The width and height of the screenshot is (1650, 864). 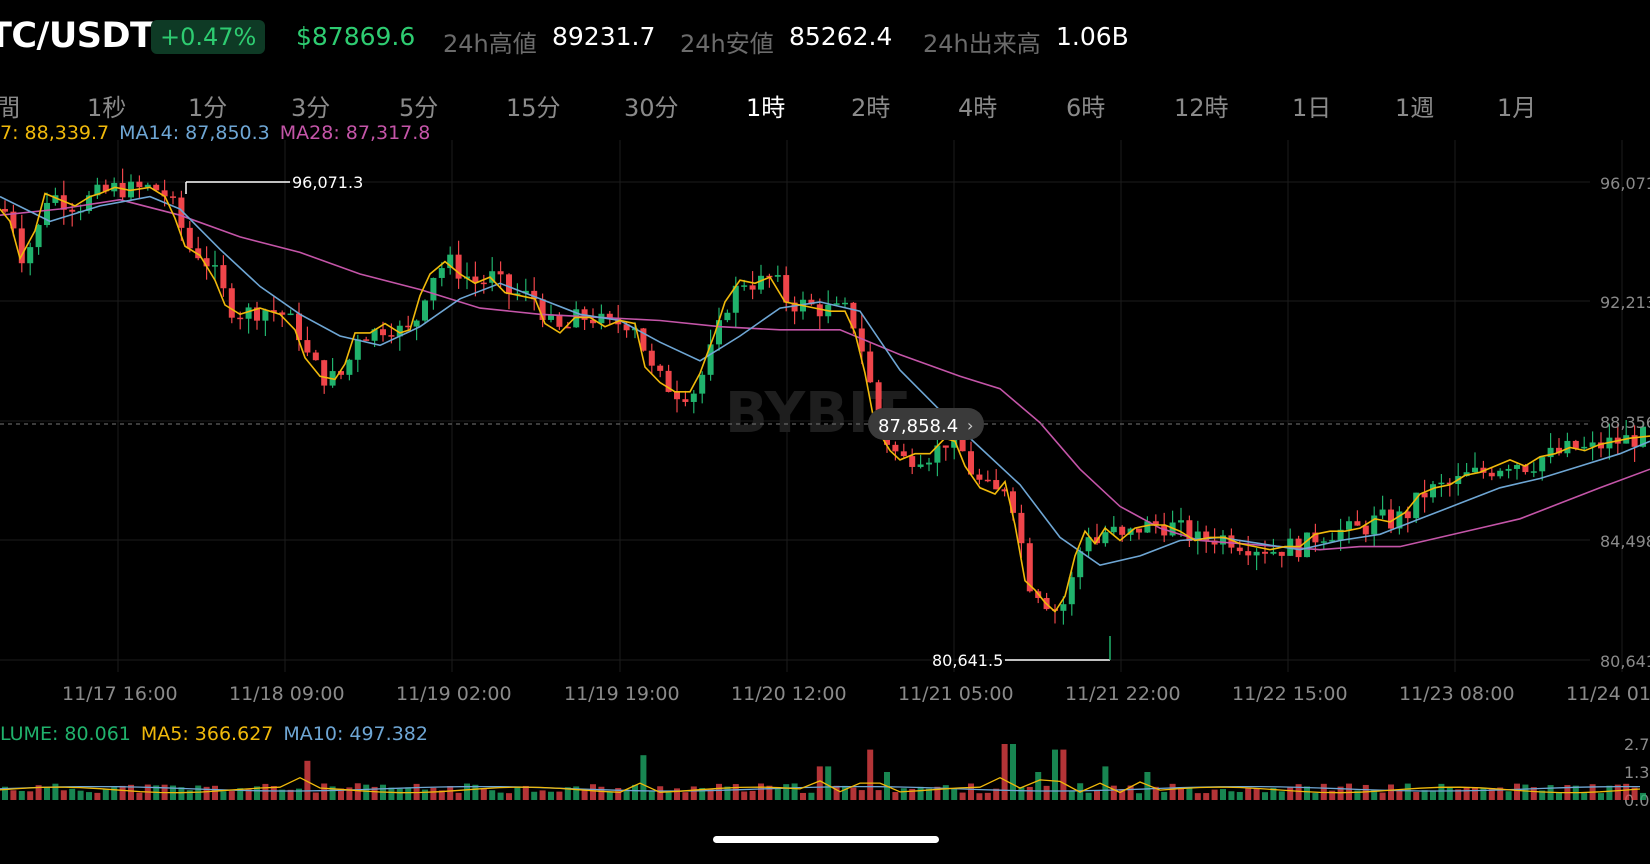 I want to click on tf-1mo: 1月, so click(x=1516, y=105).